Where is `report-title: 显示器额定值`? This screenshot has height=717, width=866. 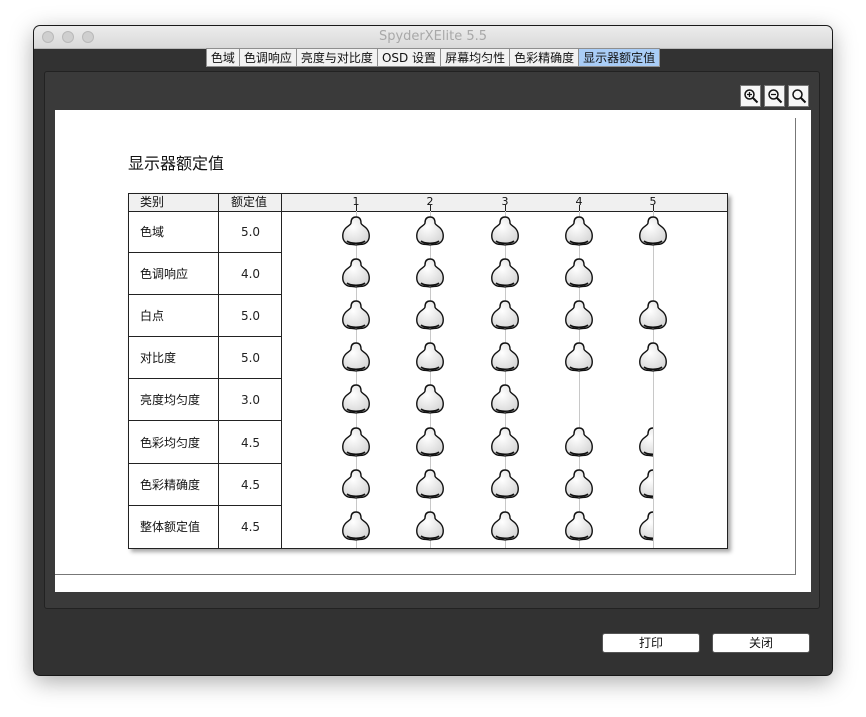 report-title: 显示器额定值 is located at coordinates (176, 163).